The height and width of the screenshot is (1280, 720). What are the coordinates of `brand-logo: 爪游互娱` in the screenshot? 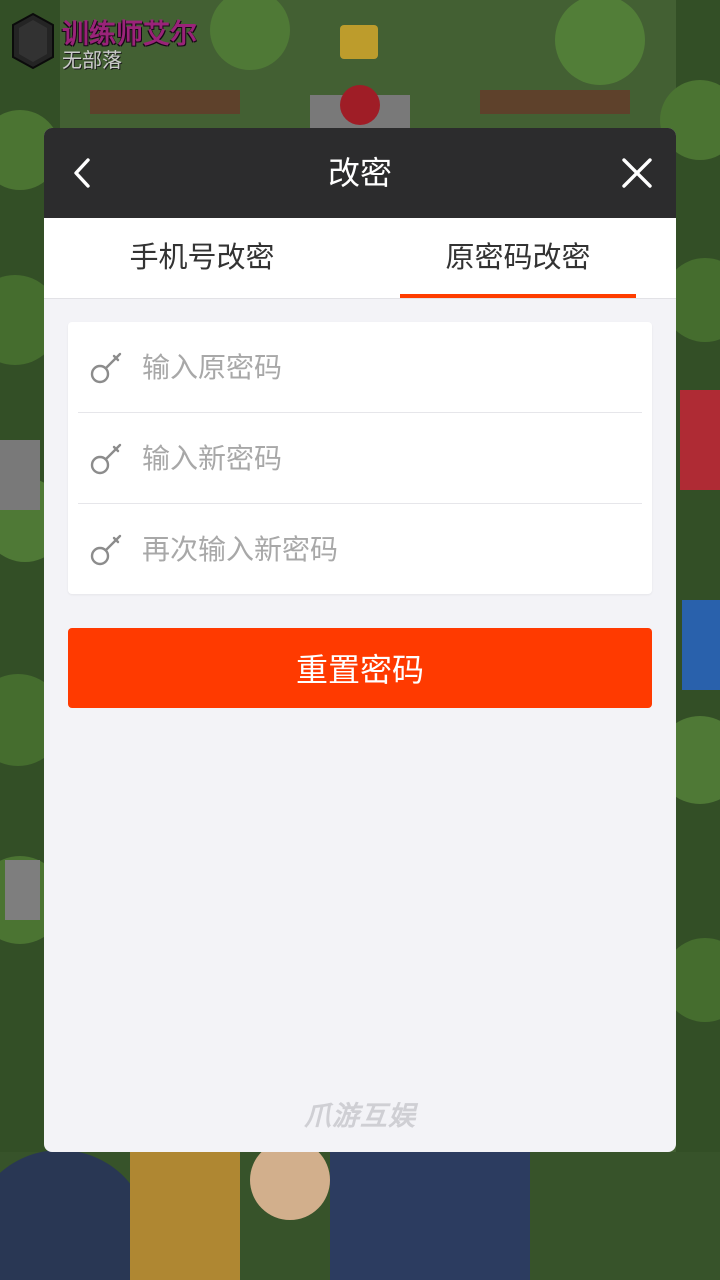 It's located at (360, 1116).